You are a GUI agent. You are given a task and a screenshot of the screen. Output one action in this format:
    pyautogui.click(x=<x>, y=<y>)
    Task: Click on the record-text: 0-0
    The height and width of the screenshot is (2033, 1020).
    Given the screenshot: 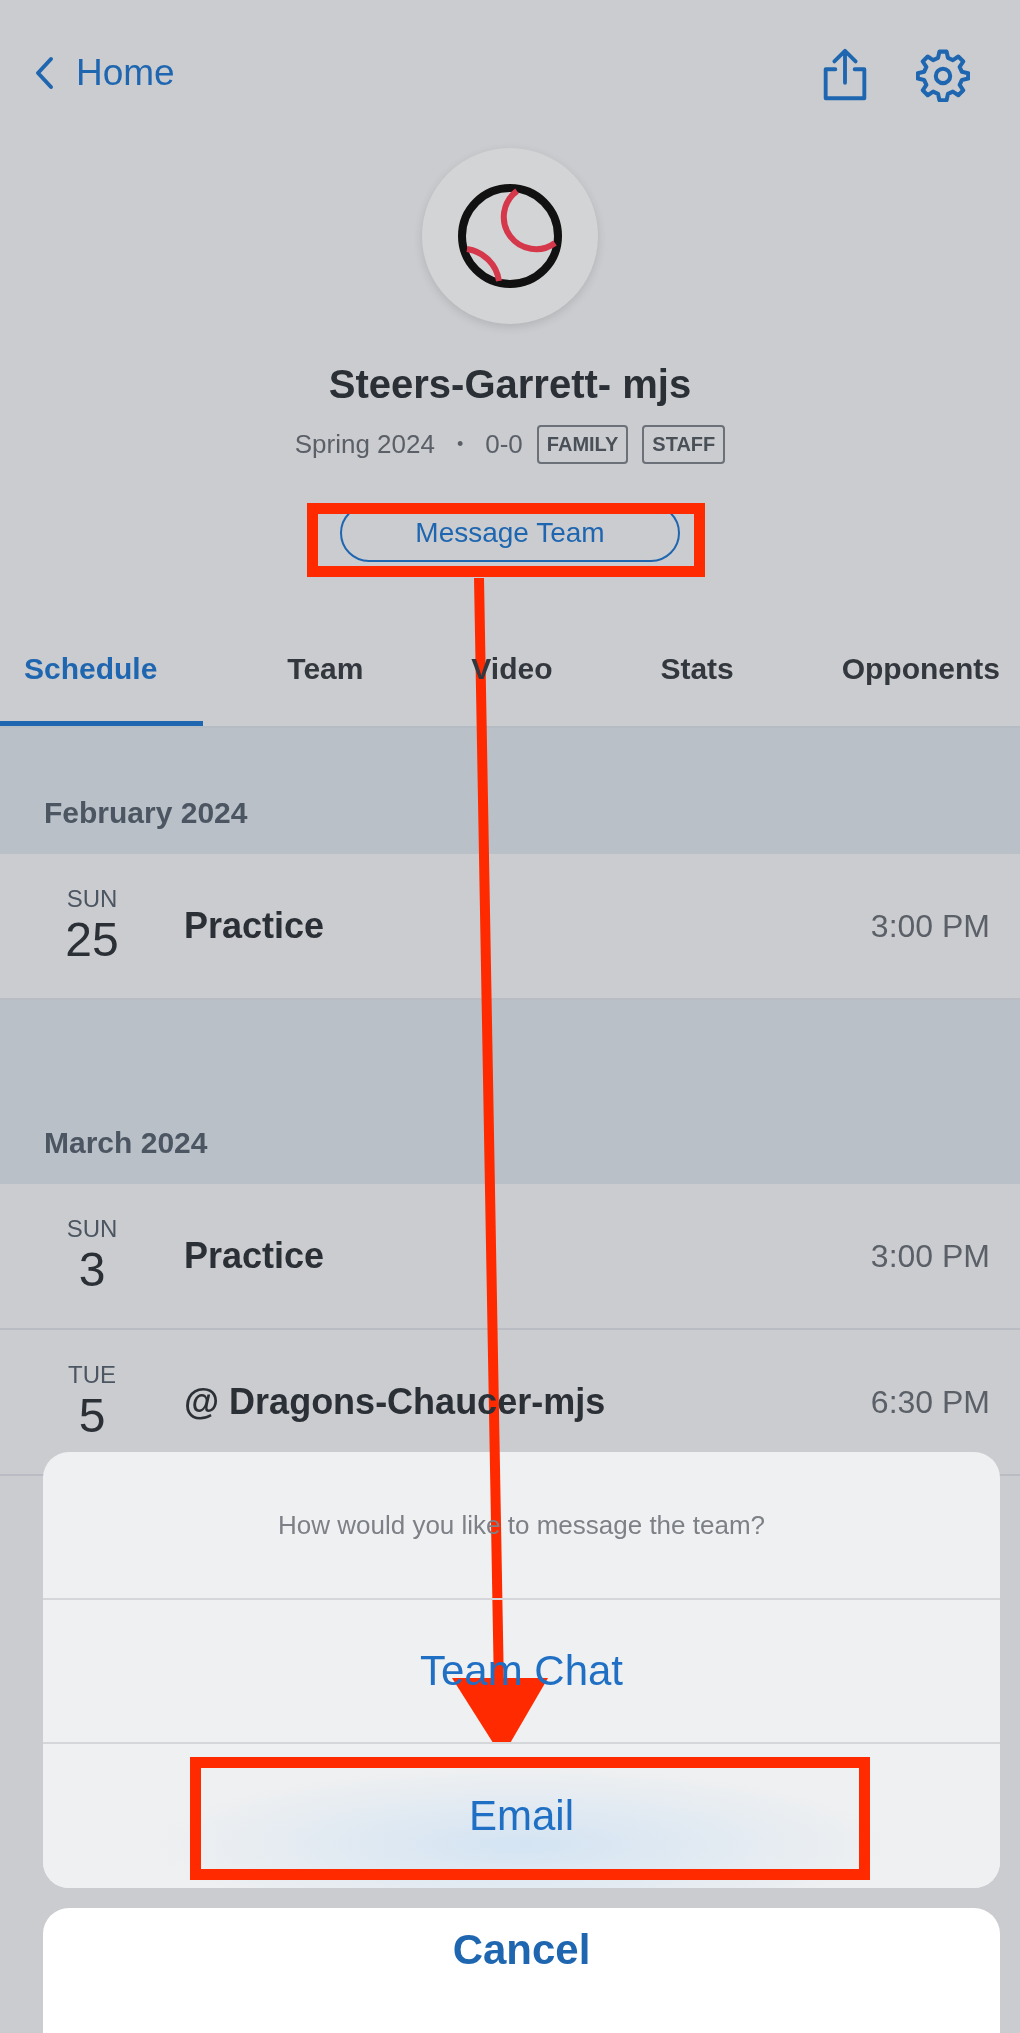 What is the action you would take?
    pyautogui.click(x=504, y=444)
    